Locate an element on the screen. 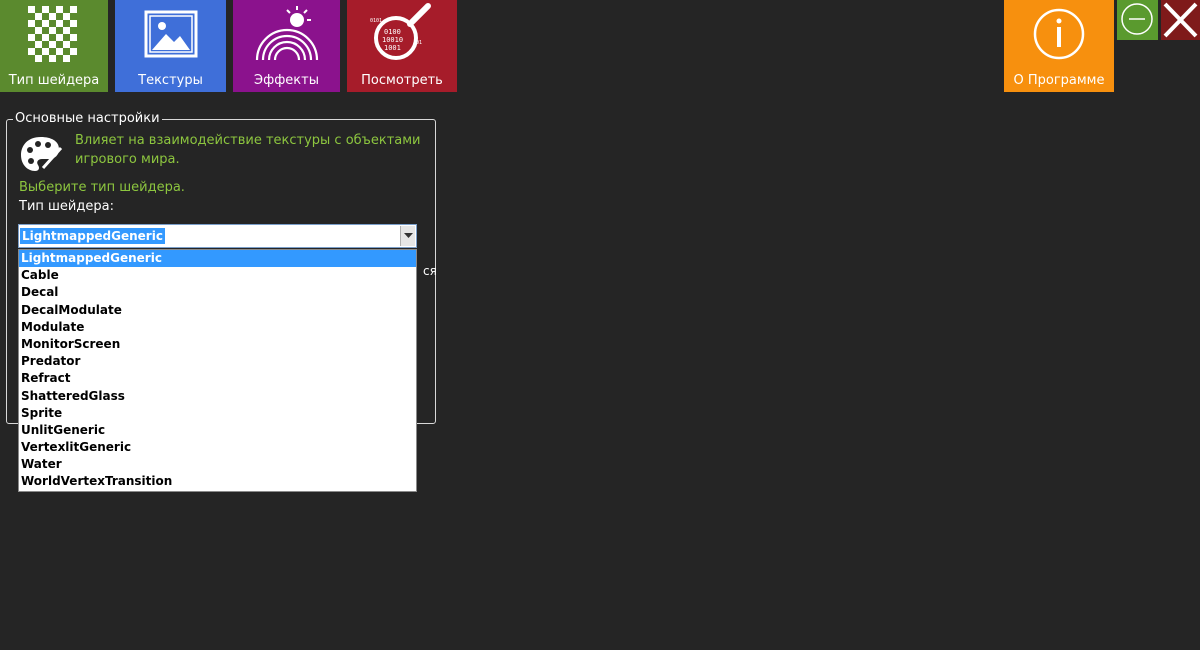 Image resolution: width=1200 pixels, height=650 pixels. dropdown-option: VertexlitGeneric is located at coordinates (217, 447).